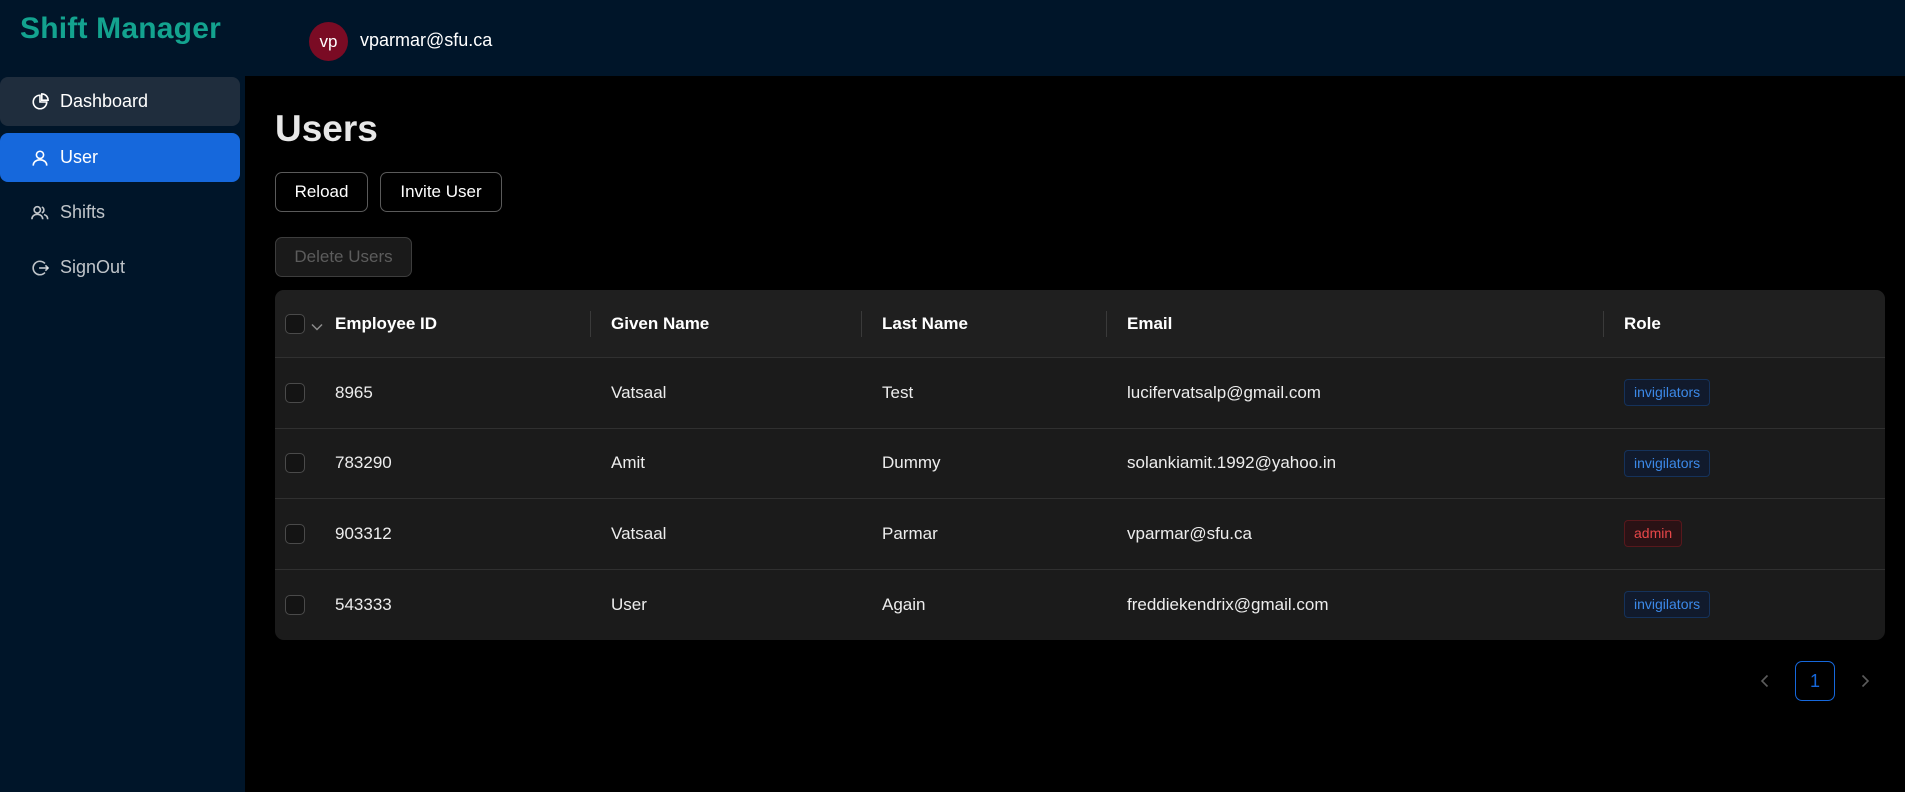  What do you see at coordinates (1642, 323) in the screenshot?
I see `column-header-role: Role` at bounding box center [1642, 323].